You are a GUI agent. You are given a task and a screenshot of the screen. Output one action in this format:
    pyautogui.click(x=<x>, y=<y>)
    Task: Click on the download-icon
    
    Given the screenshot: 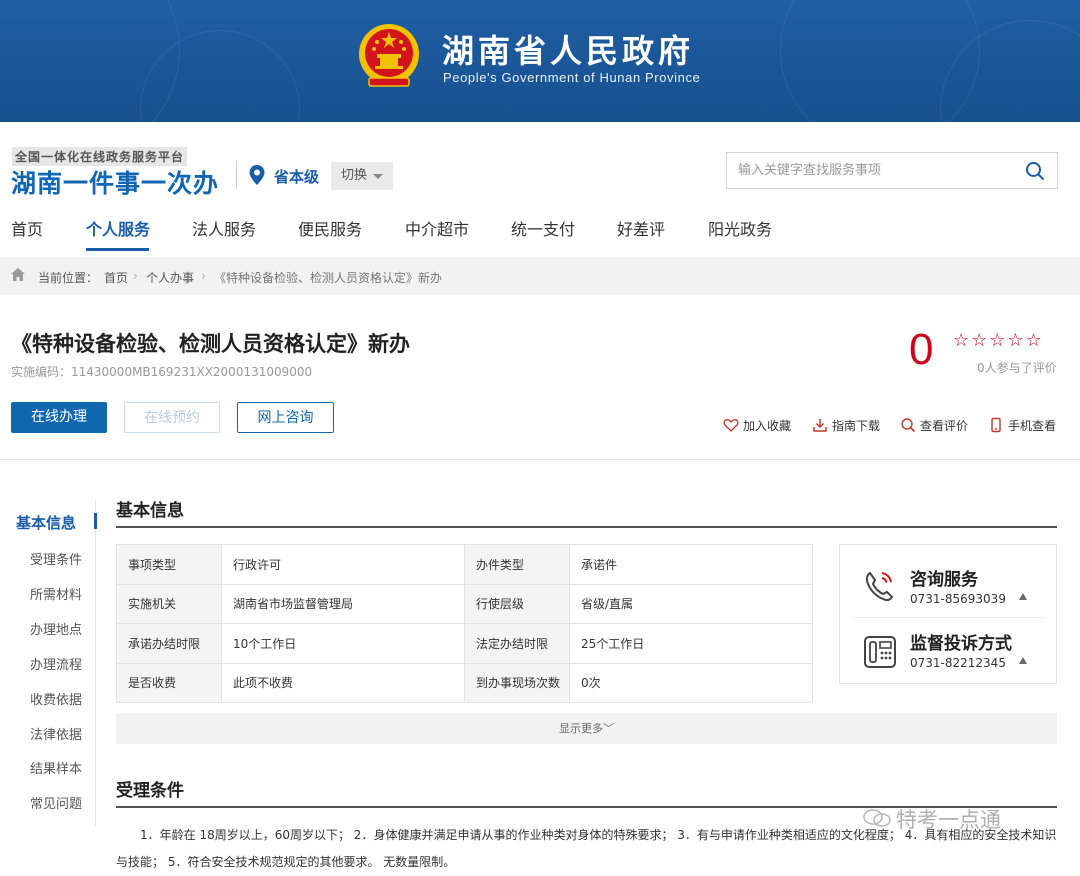 What is the action you would take?
    pyautogui.click(x=820, y=425)
    